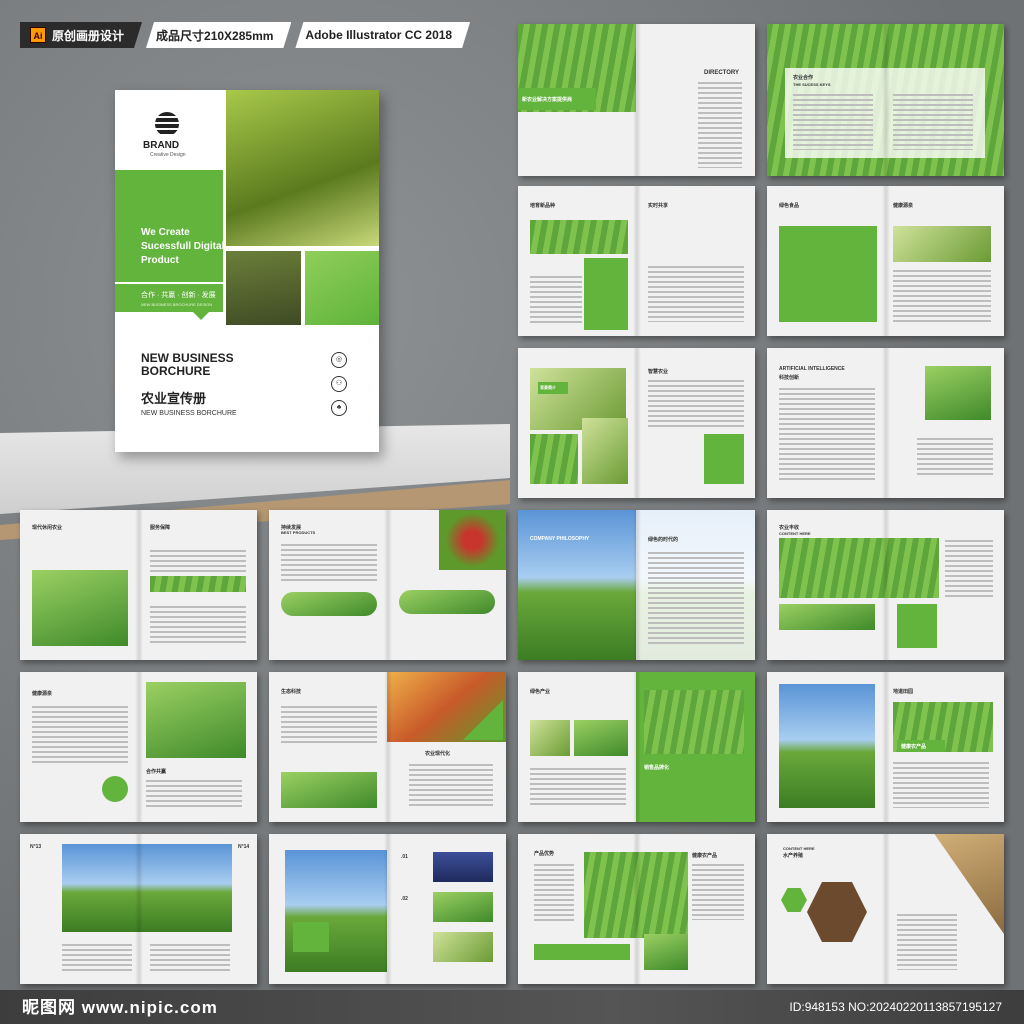  What do you see at coordinates (636, 261) in the screenshot?
I see `spread-3: 培育新品种 实时共享` at bounding box center [636, 261].